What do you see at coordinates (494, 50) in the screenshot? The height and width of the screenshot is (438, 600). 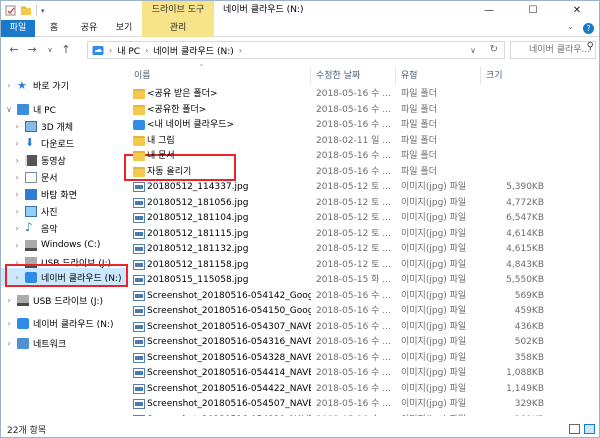 I see `refresh-icon: ↻` at bounding box center [494, 50].